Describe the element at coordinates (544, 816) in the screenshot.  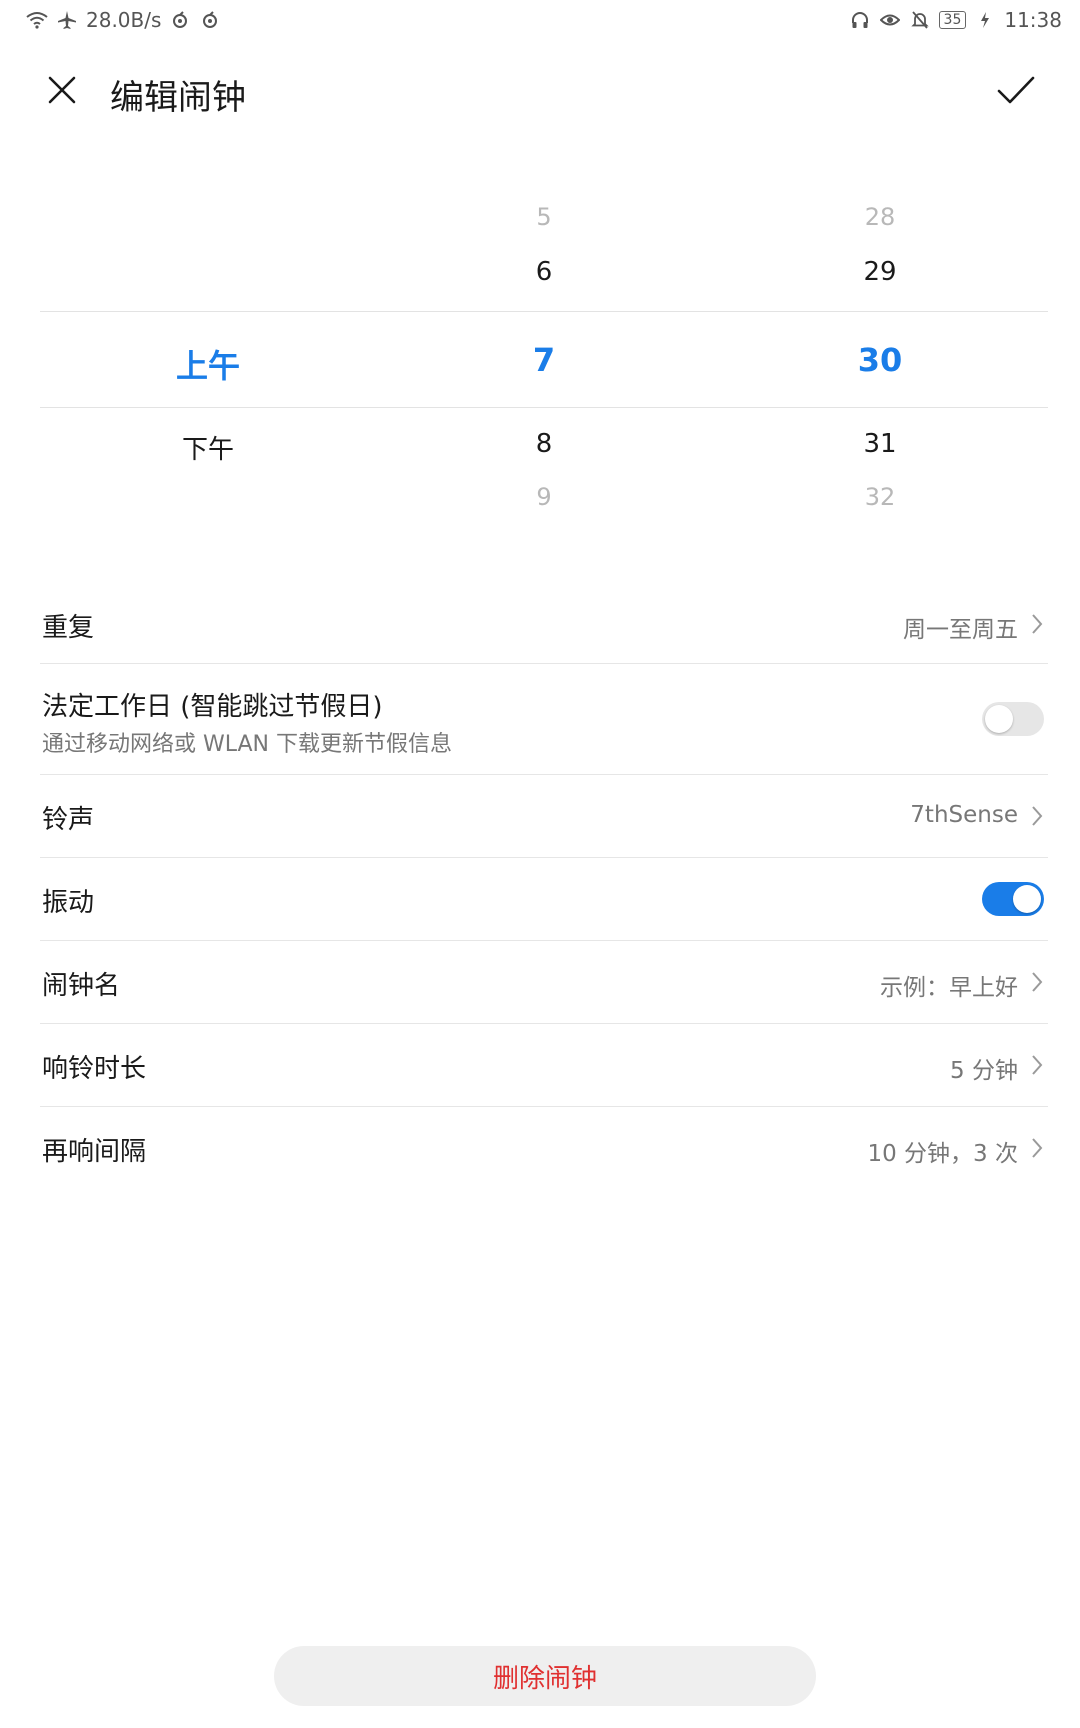
I see `ringtone-row: 铃声 7thSense` at that location.